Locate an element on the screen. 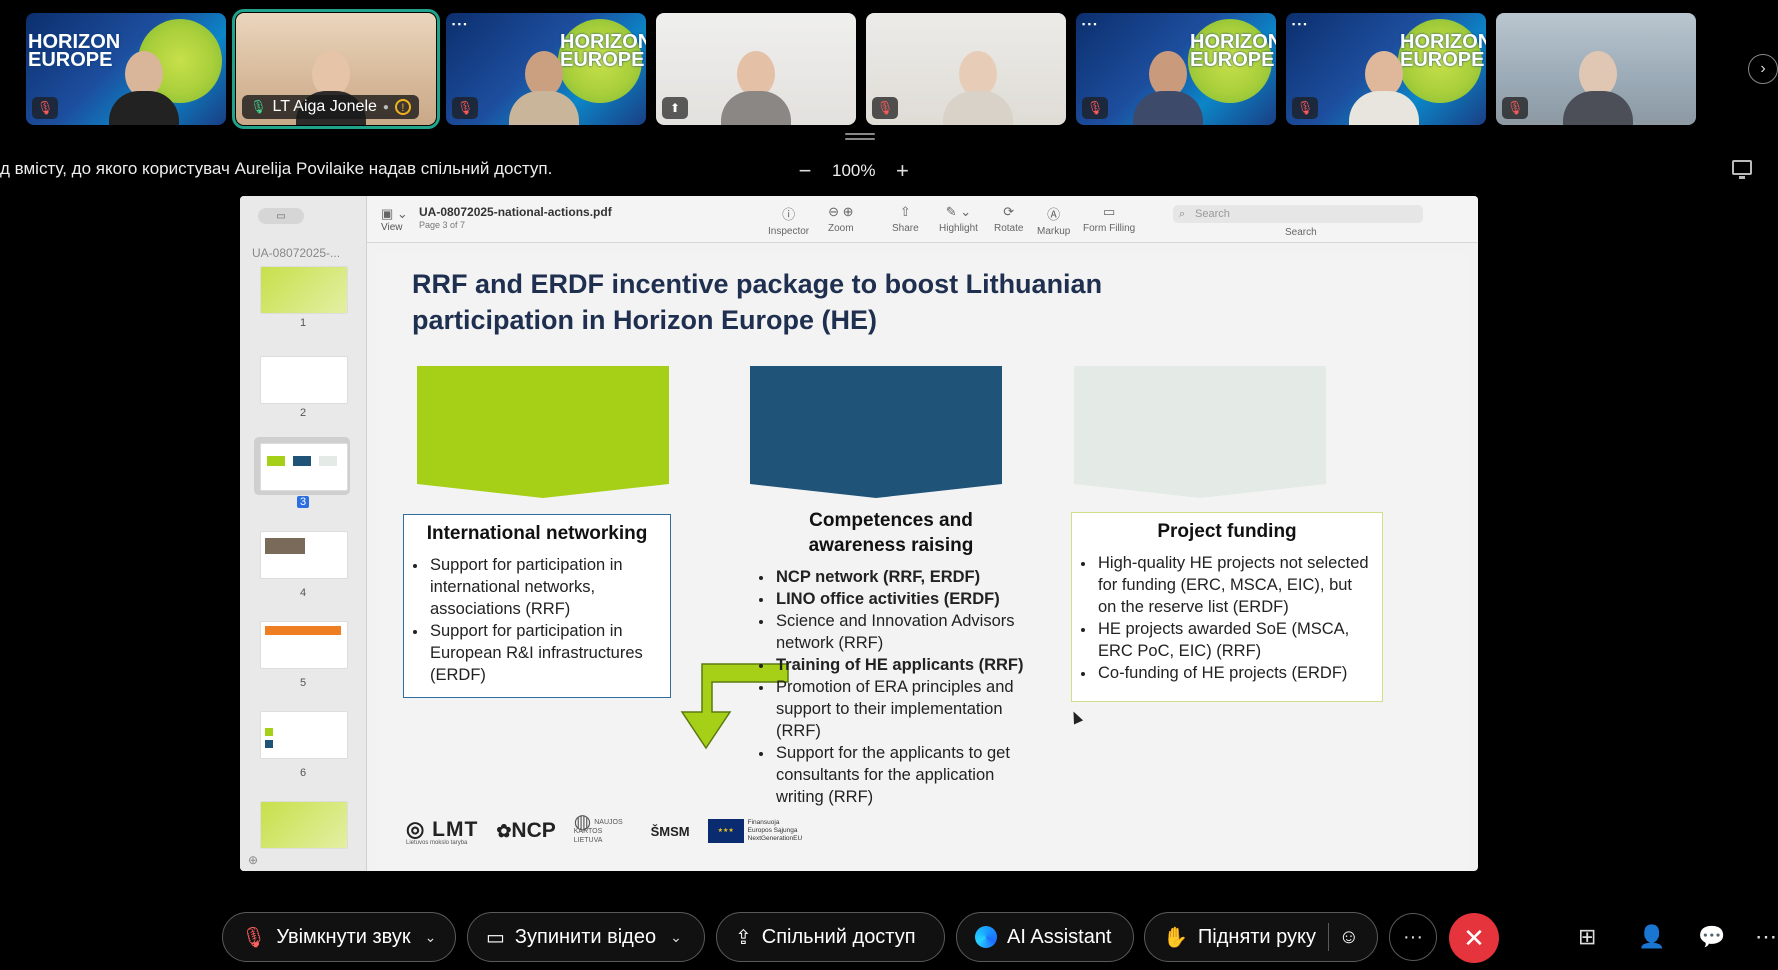  search-icon: ⌕ is located at coordinates (1182, 214).